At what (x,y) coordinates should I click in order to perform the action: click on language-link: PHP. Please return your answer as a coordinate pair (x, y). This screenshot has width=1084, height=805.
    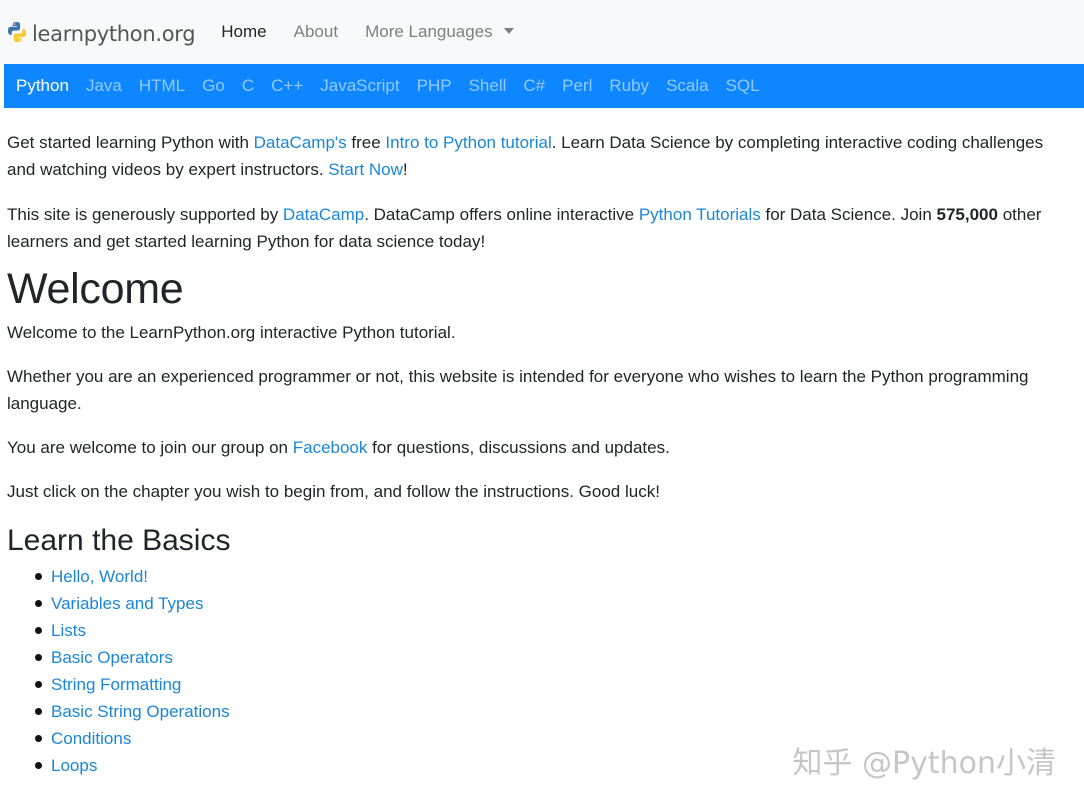
    Looking at the image, I should click on (434, 86).